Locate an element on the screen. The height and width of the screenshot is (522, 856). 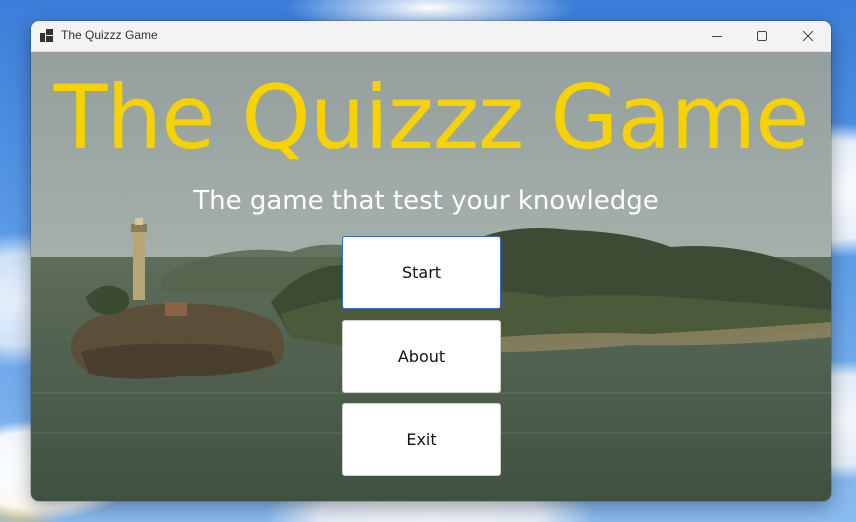
title-bar: The Quizzz Game is located at coordinates (431, 36).